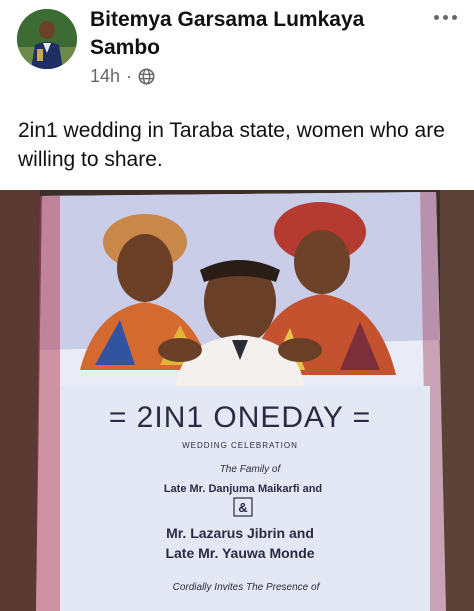  What do you see at coordinates (251, 469) in the screenshot?
I see `poster-family-intro: The Family of` at bounding box center [251, 469].